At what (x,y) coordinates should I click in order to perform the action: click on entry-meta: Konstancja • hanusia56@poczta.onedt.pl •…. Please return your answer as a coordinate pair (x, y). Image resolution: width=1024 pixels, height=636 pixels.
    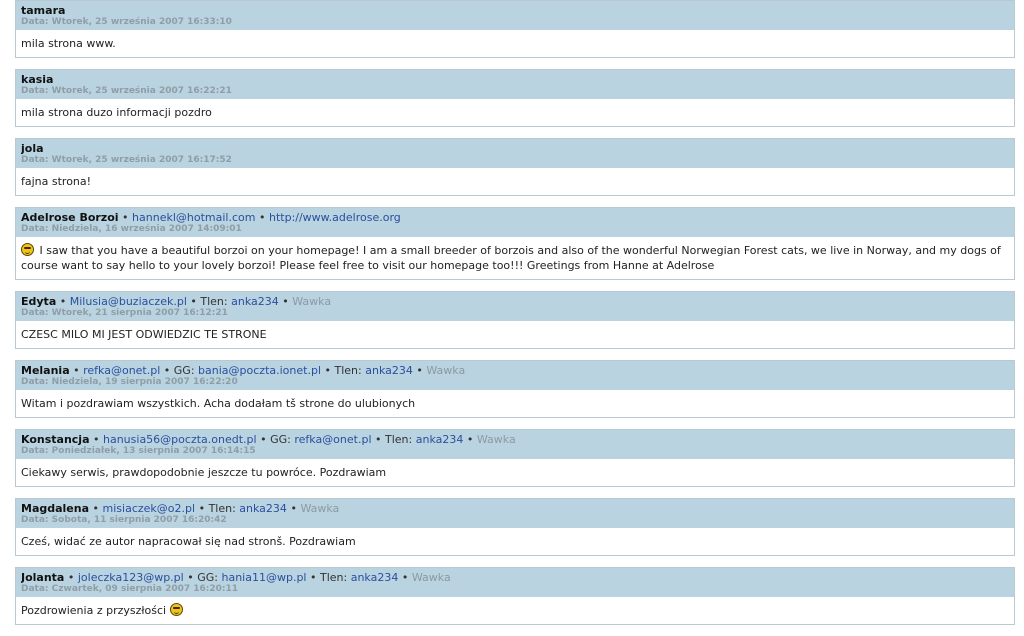
    Looking at the image, I should click on (515, 439).